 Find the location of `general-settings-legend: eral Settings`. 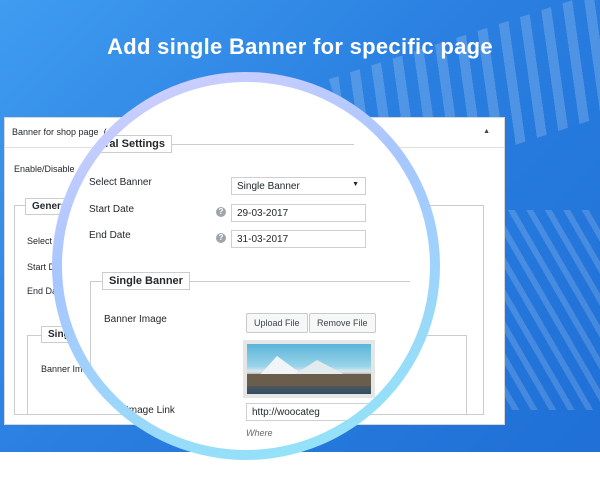

general-settings-legend: eral Settings is located at coordinates (133, 144).